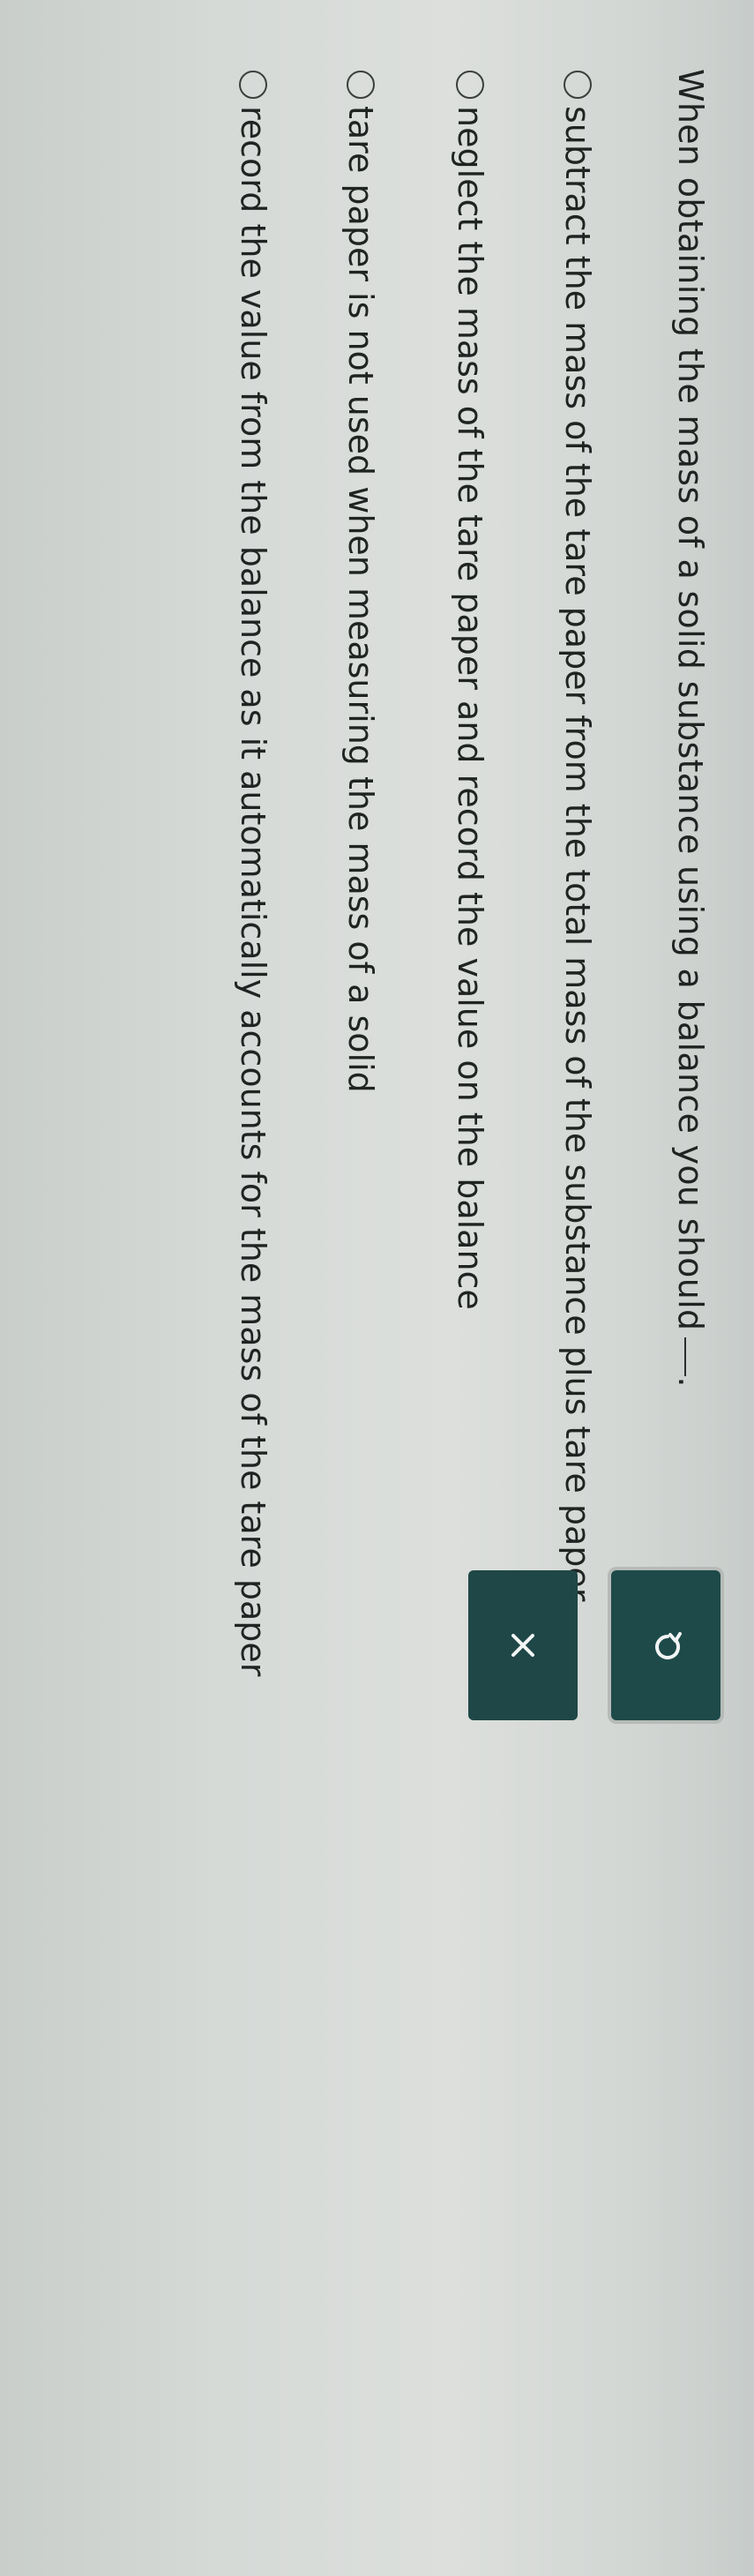 This screenshot has width=754, height=2576. I want to click on answer-blank, so click(685, 1357).